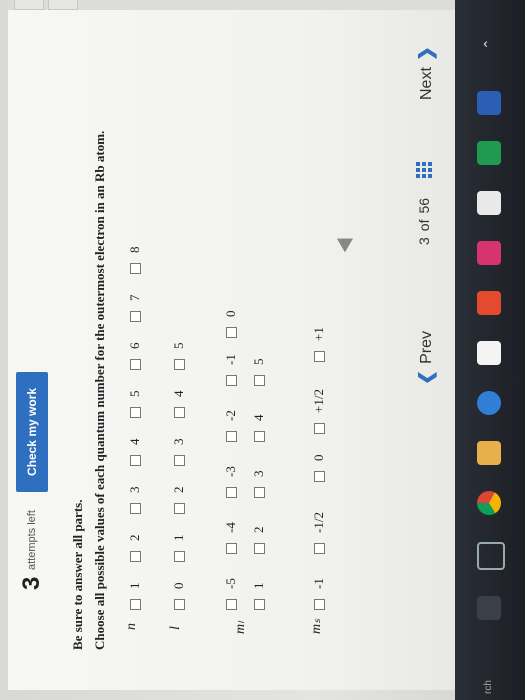 Image resolution: width=525 pixels, height=700 pixels. What do you see at coordinates (32, 432) in the screenshot?
I see `check-my-work-button: Check my work` at bounding box center [32, 432].